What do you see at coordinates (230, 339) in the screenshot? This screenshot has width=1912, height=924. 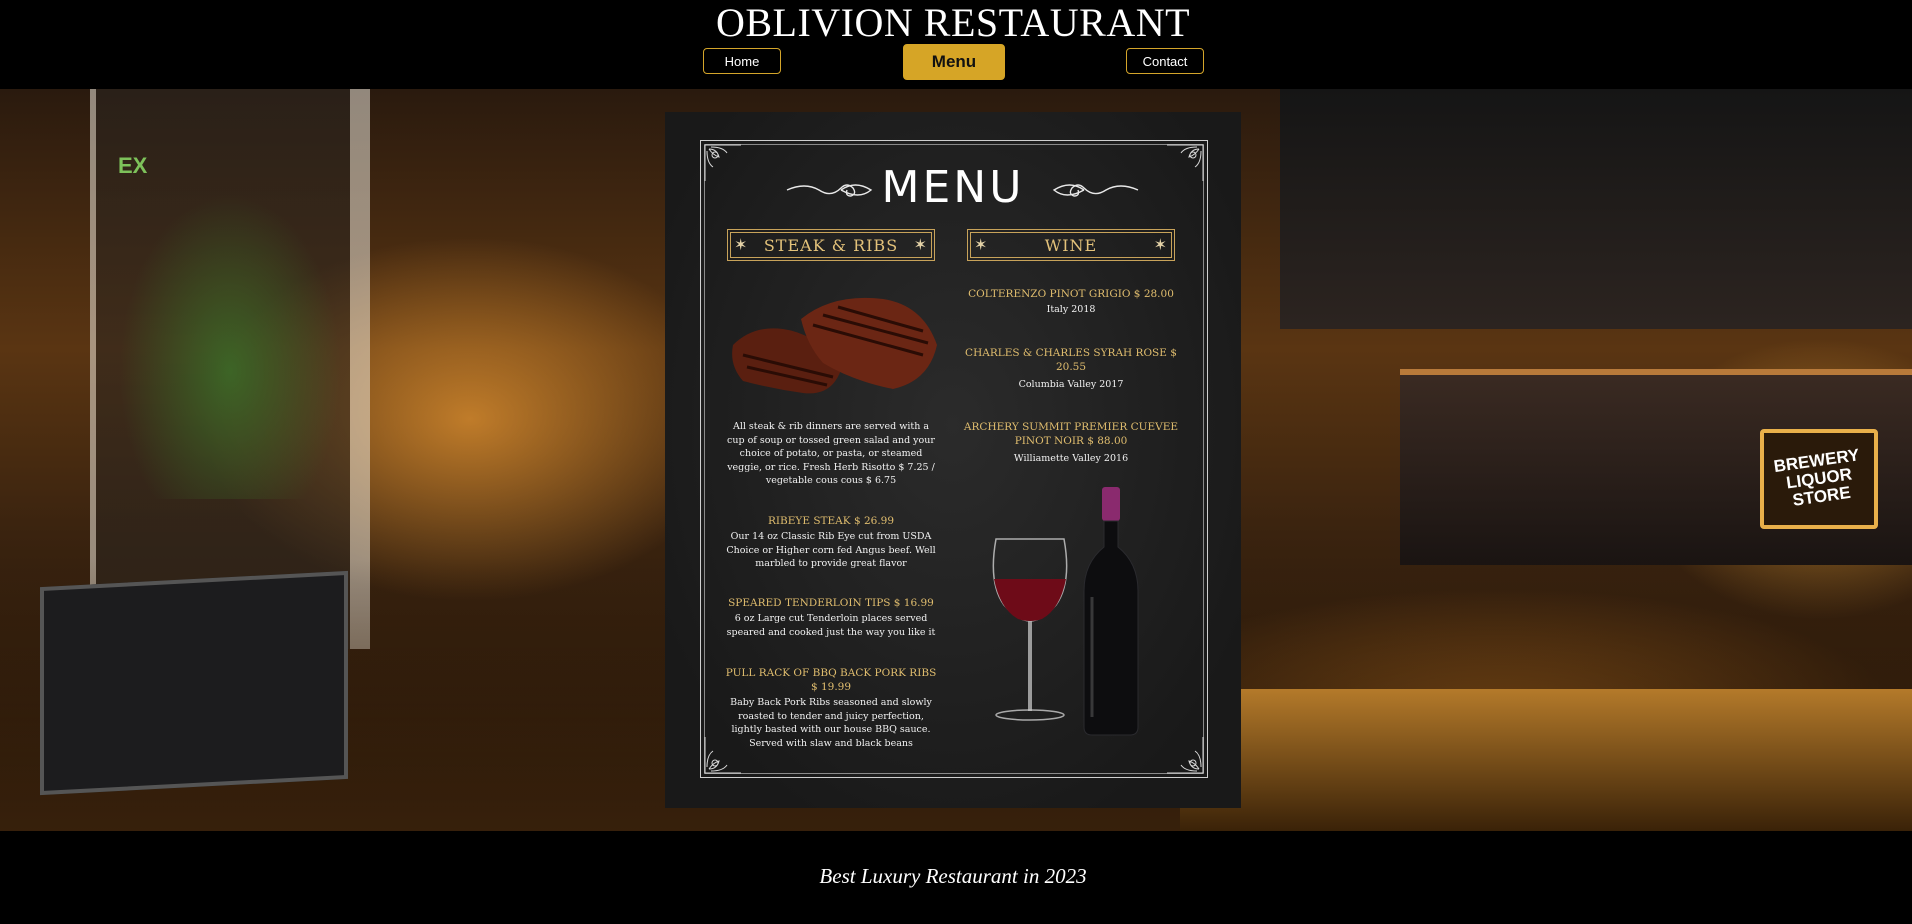 I see `plant` at bounding box center [230, 339].